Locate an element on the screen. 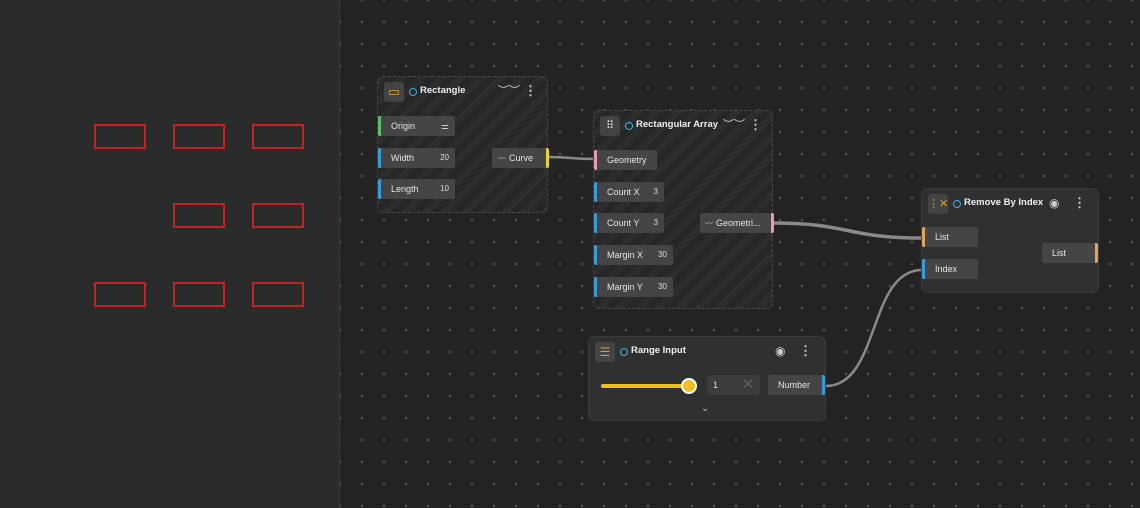 This screenshot has height=508, width=1140. geometry-input-port: Geometry is located at coordinates (625, 160).